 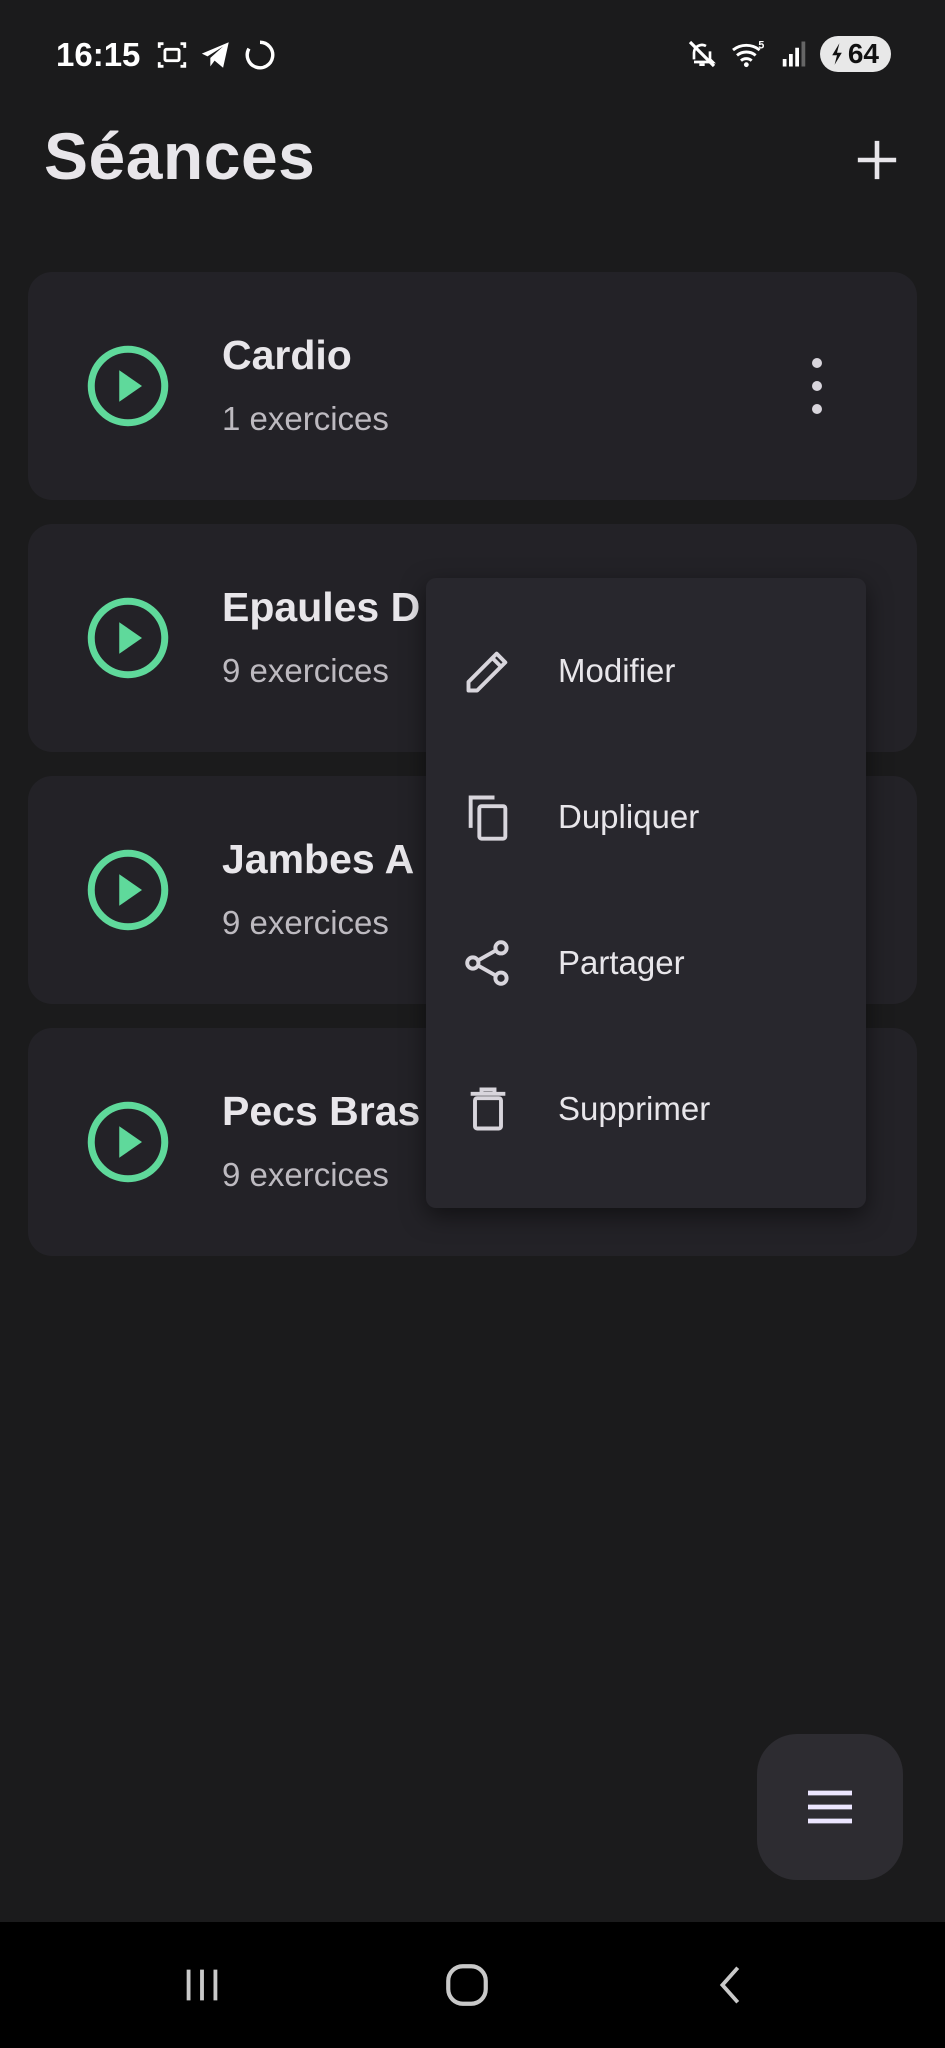 I want to click on menu-item-partager: Partager, so click(x=646, y=963).